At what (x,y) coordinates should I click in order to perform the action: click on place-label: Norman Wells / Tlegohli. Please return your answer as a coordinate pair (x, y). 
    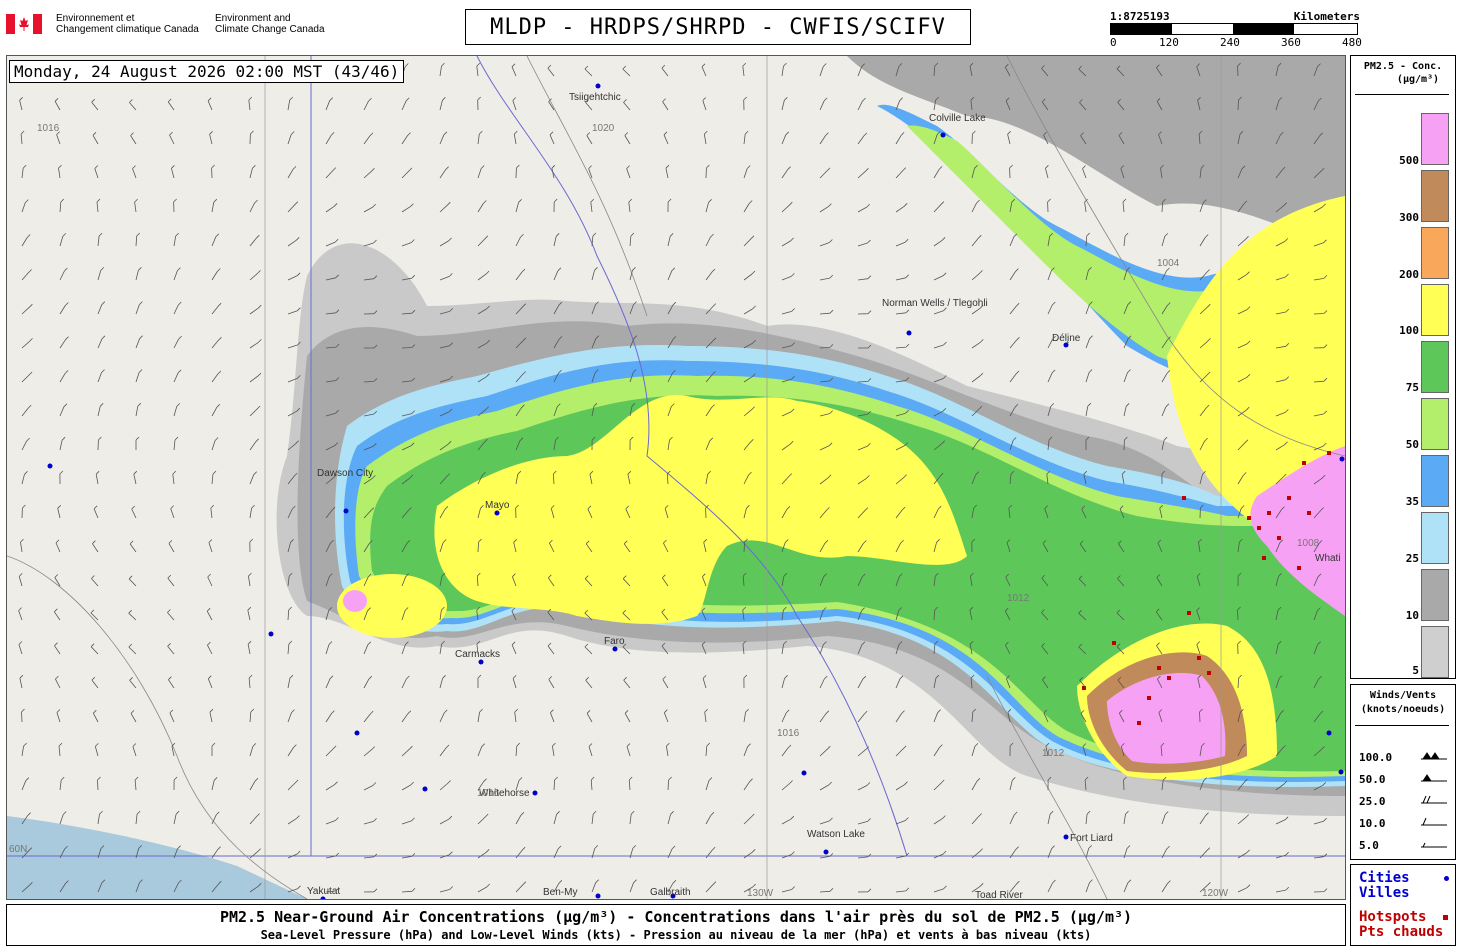
    Looking at the image, I should click on (935, 303).